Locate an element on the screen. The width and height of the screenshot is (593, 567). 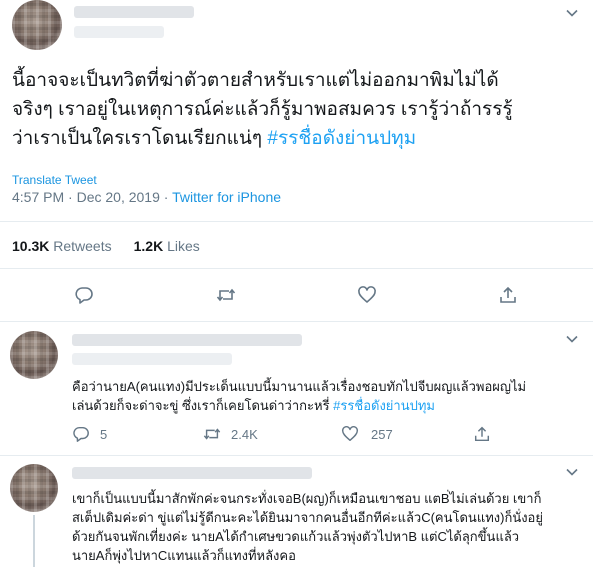
avatar is located at coordinates (37, 25).